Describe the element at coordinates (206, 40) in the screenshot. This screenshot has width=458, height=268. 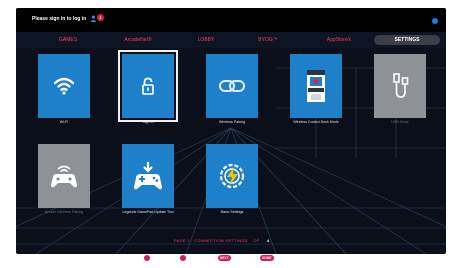
I see `tab-lobby: LOBBY` at that location.